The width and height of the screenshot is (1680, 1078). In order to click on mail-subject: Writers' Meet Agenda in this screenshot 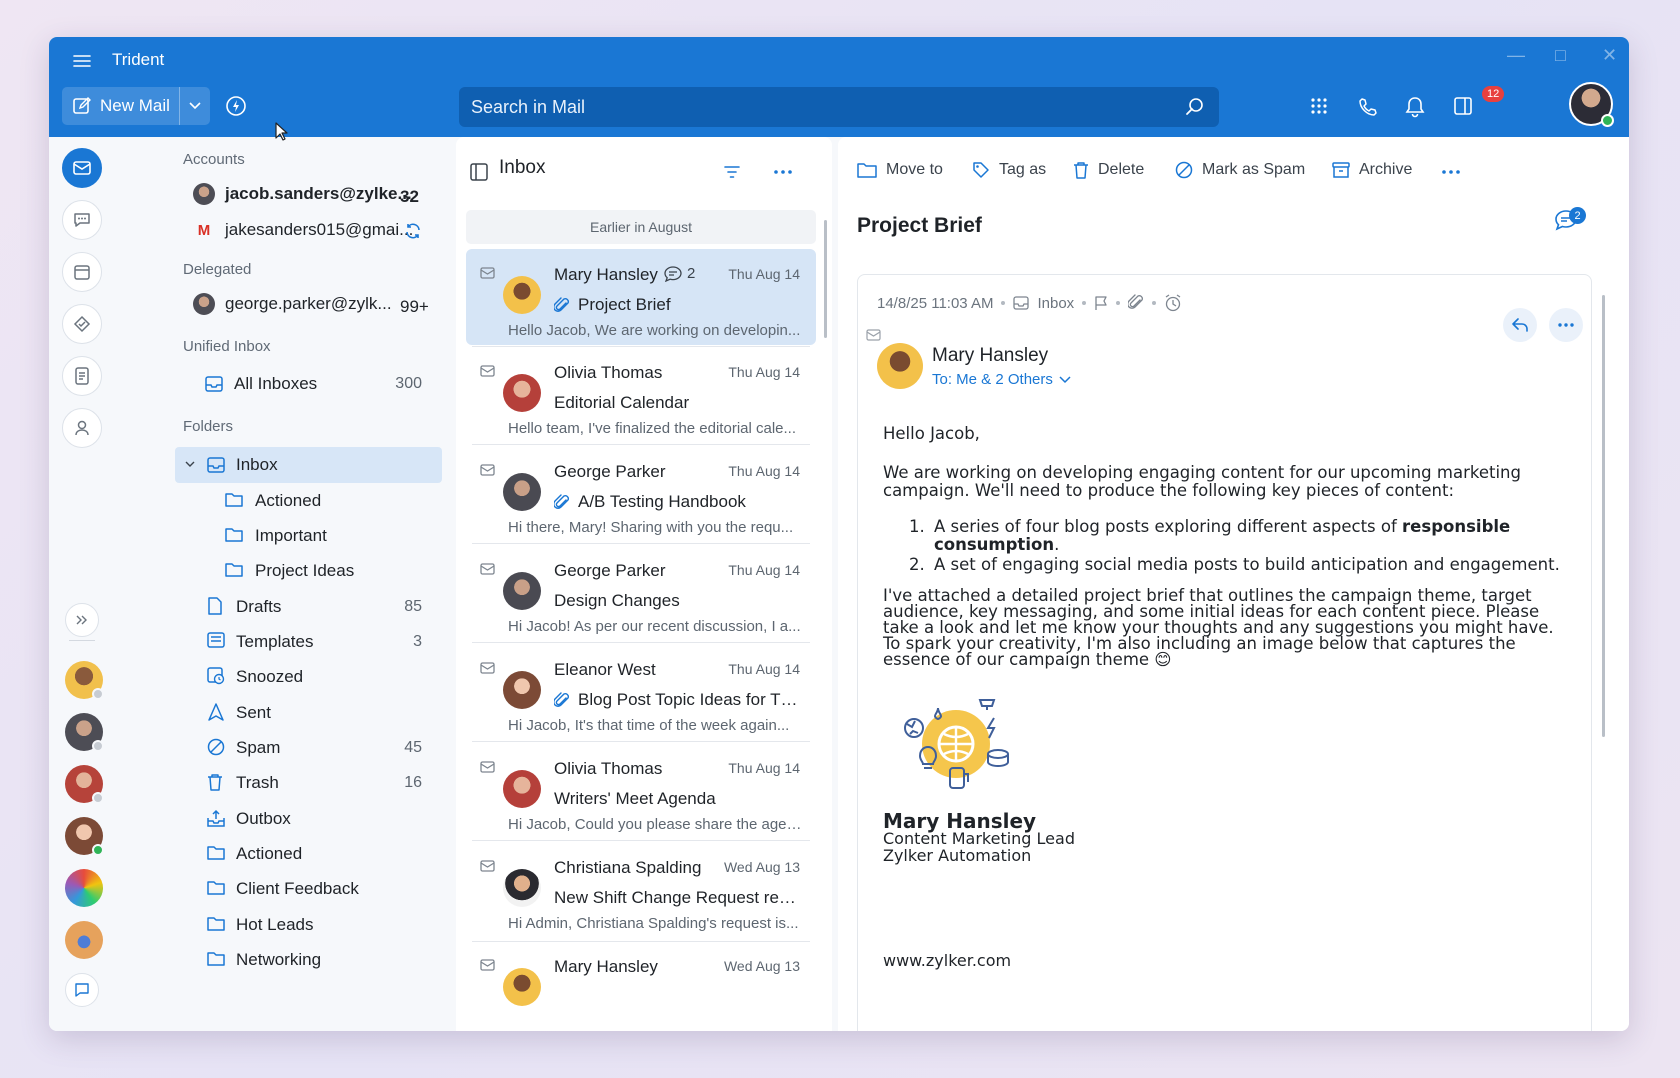, I will do `click(635, 798)`.